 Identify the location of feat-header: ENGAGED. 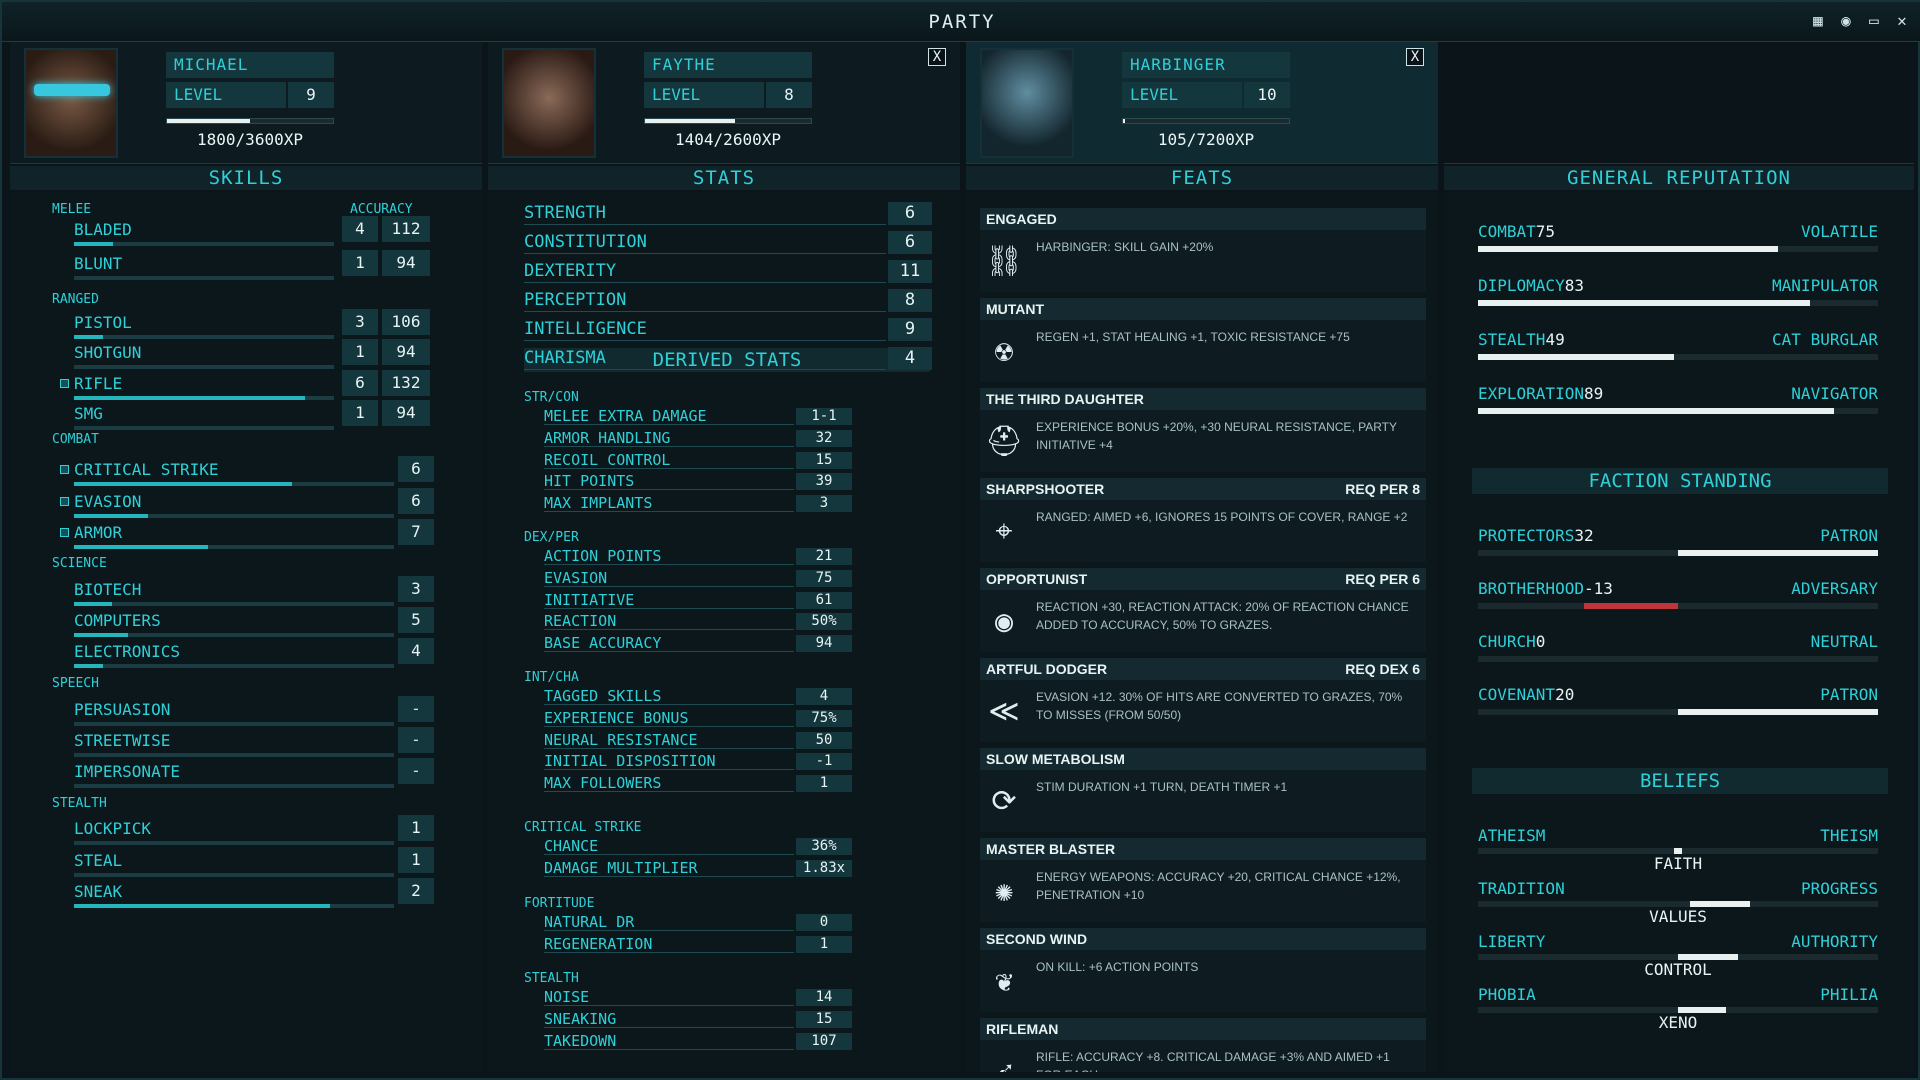
(1203, 219).